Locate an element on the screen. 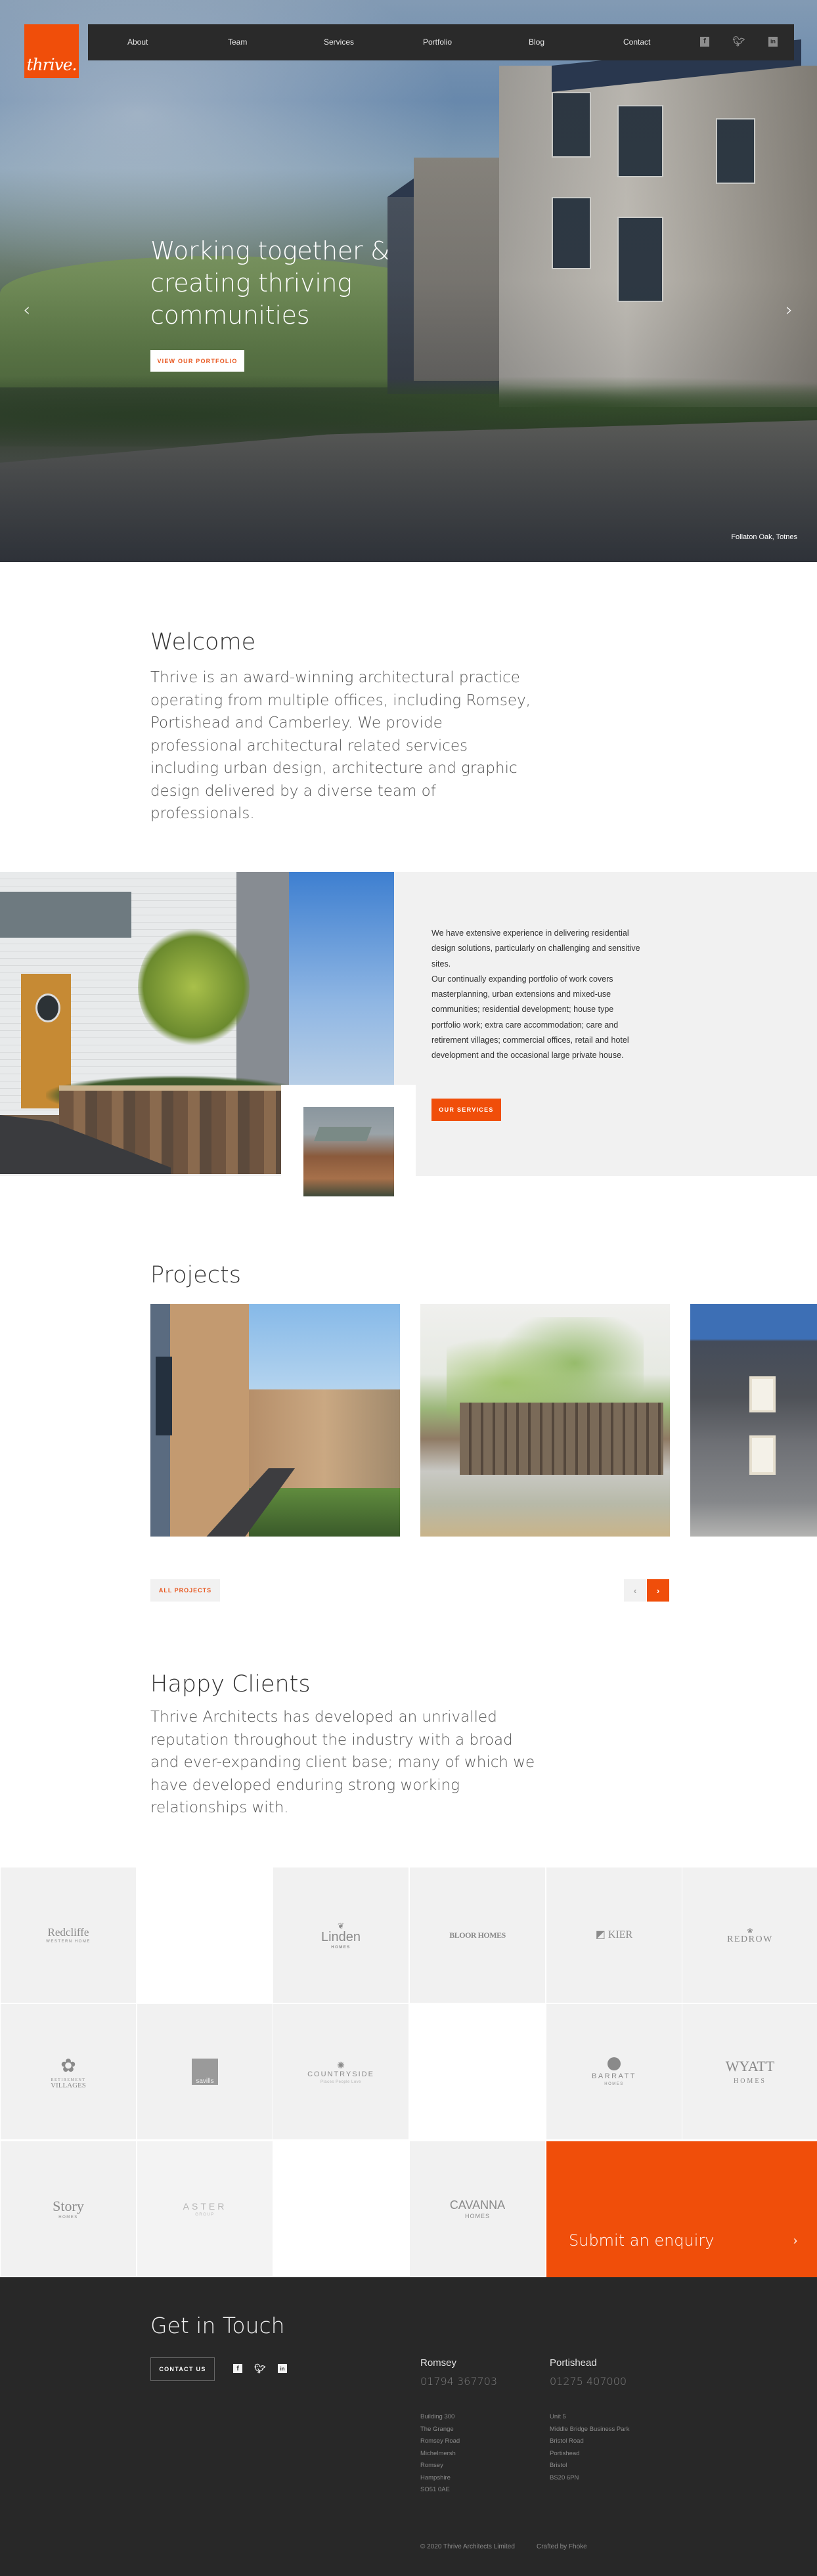  nav-item-team: Team is located at coordinates (237, 42).